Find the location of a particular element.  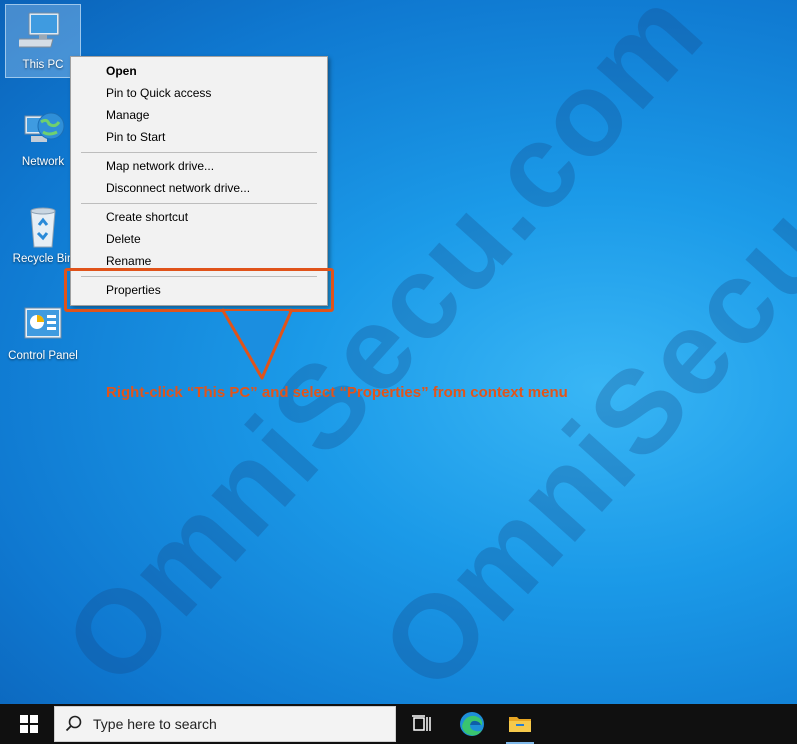

taskbar: Type here to search is located at coordinates (398, 724).